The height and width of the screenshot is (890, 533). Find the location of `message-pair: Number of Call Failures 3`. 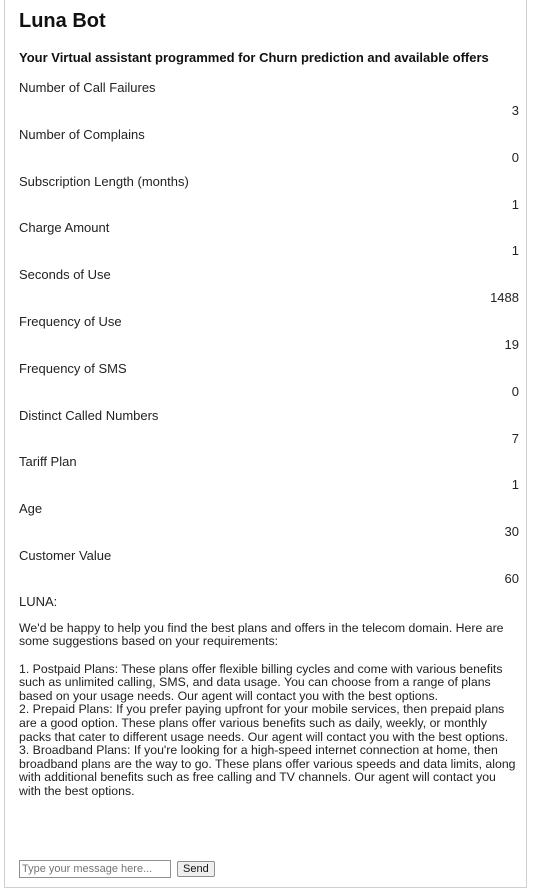

message-pair: Number of Call Failures 3 is located at coordinates (269, 95).